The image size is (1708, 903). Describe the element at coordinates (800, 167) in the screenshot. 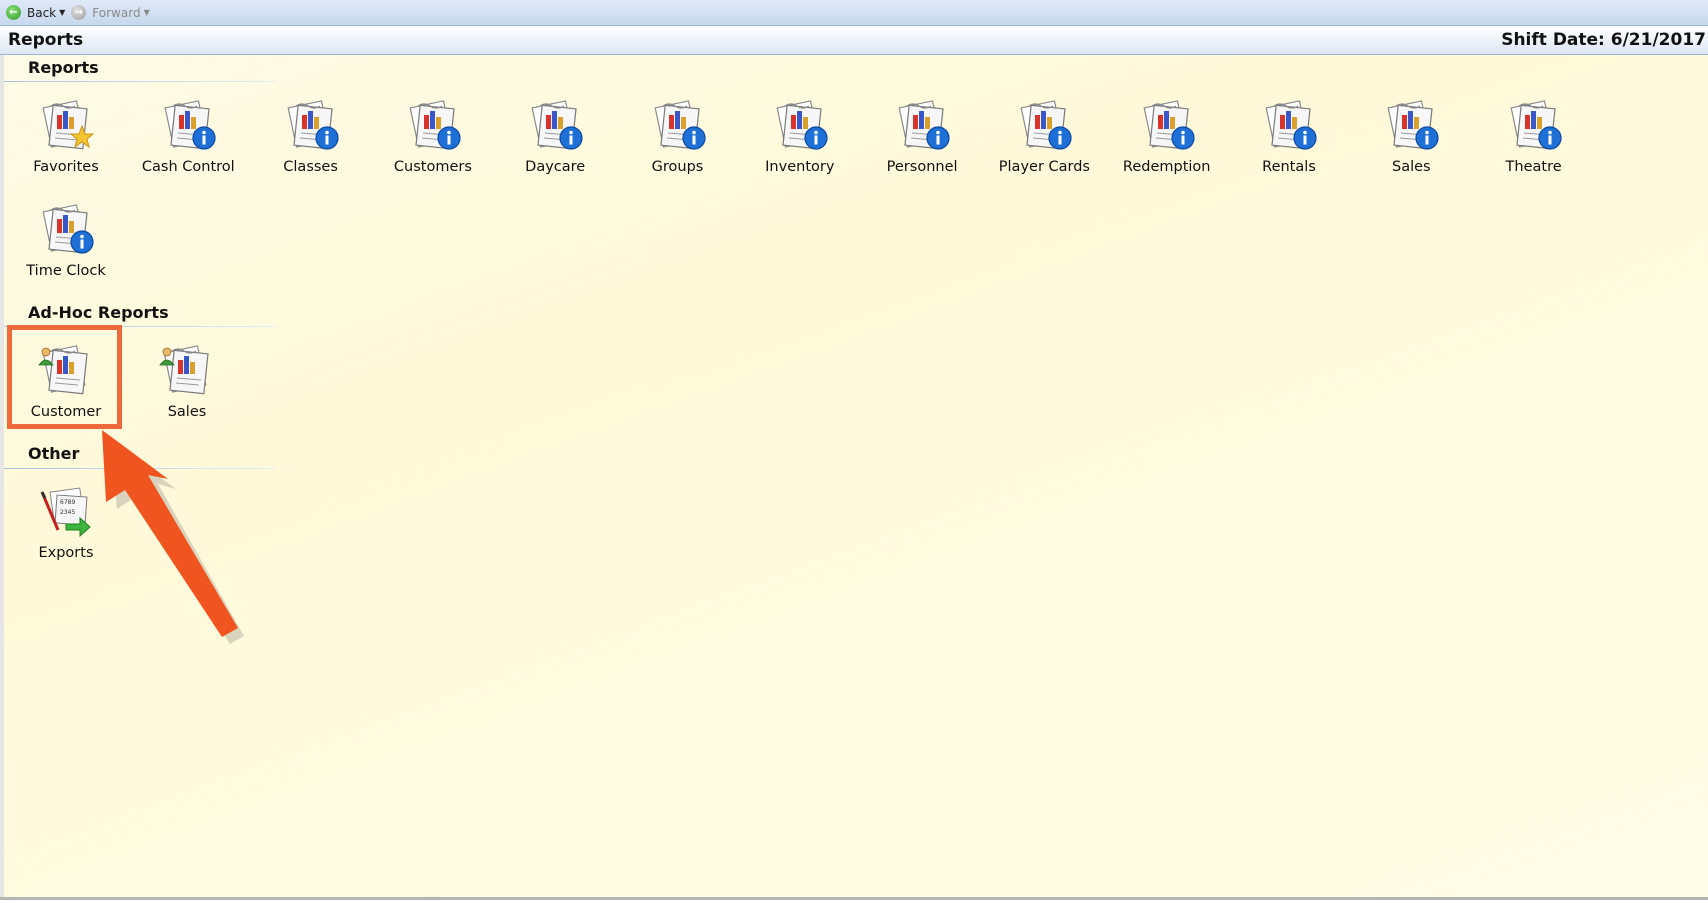

I see `tile-label: Inventory` at that location.